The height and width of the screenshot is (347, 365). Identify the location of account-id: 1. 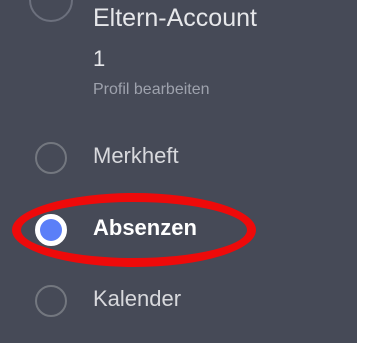
(99, 58).